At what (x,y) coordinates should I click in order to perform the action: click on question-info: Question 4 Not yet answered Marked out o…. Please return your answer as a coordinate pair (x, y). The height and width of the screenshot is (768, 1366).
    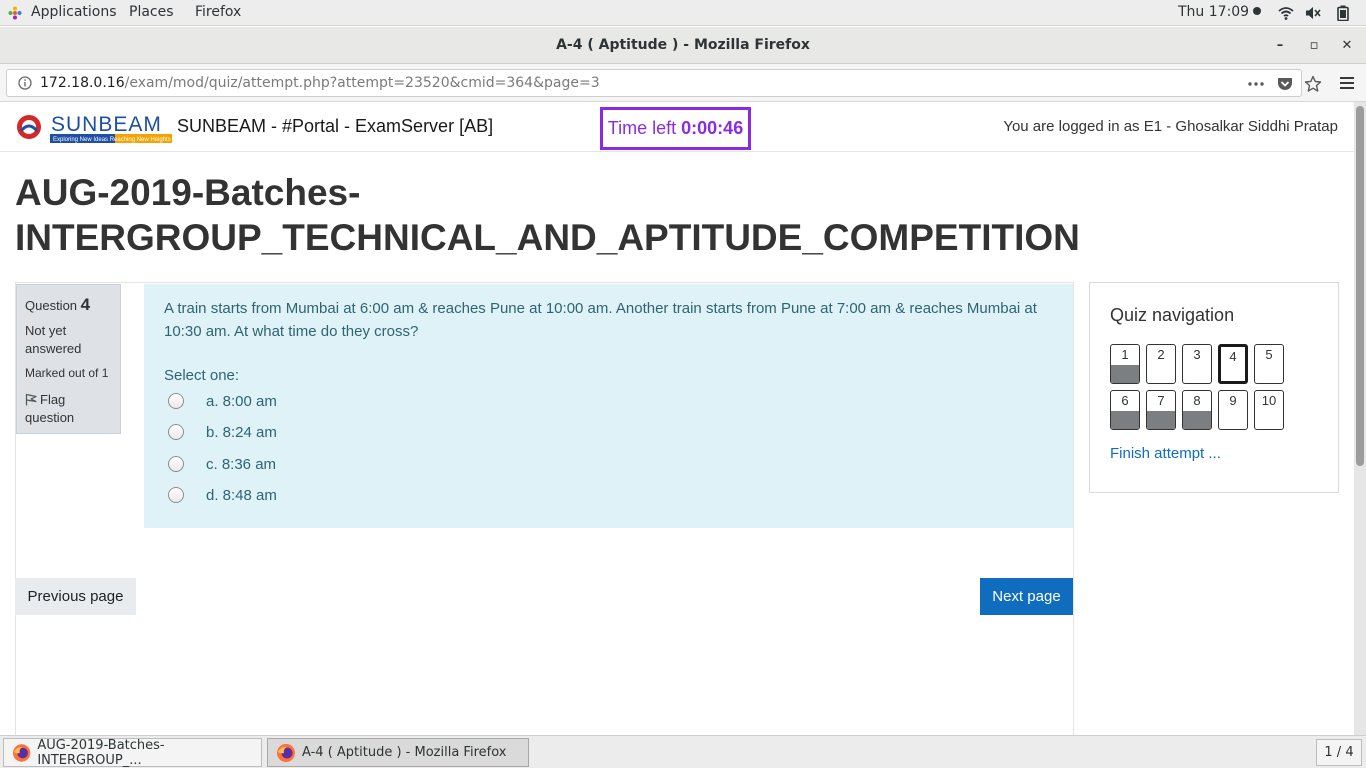
    Looking at the image, I should click on (68, 359).